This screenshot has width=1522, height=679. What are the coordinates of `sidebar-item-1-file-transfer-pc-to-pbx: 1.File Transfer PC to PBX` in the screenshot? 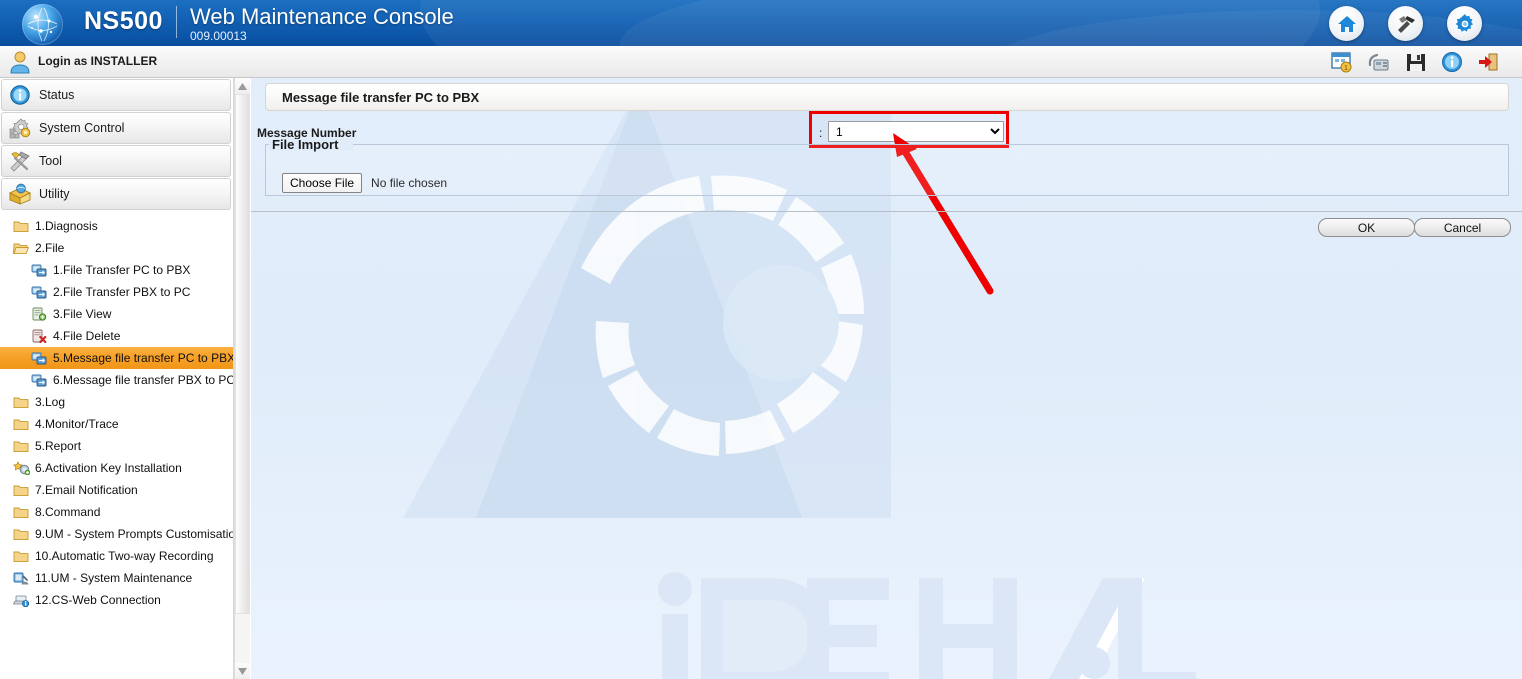 It's located at (116, 270).